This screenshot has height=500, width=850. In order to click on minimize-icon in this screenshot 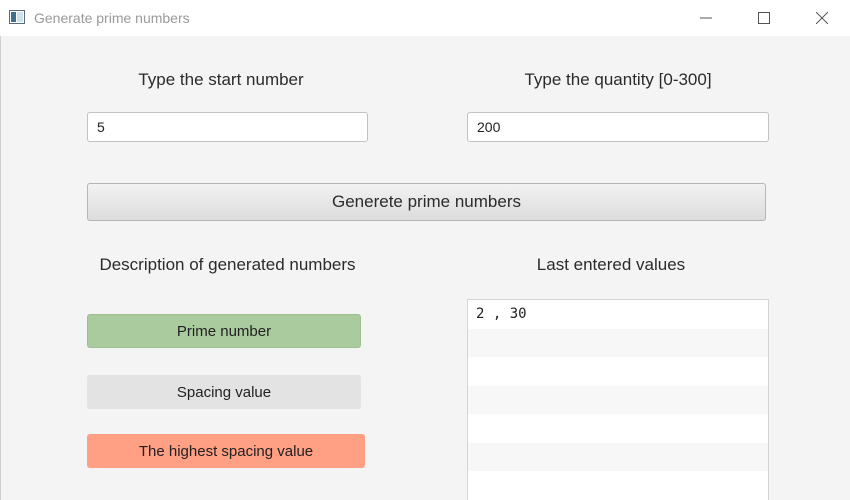, I will do `click(706, 18)`.